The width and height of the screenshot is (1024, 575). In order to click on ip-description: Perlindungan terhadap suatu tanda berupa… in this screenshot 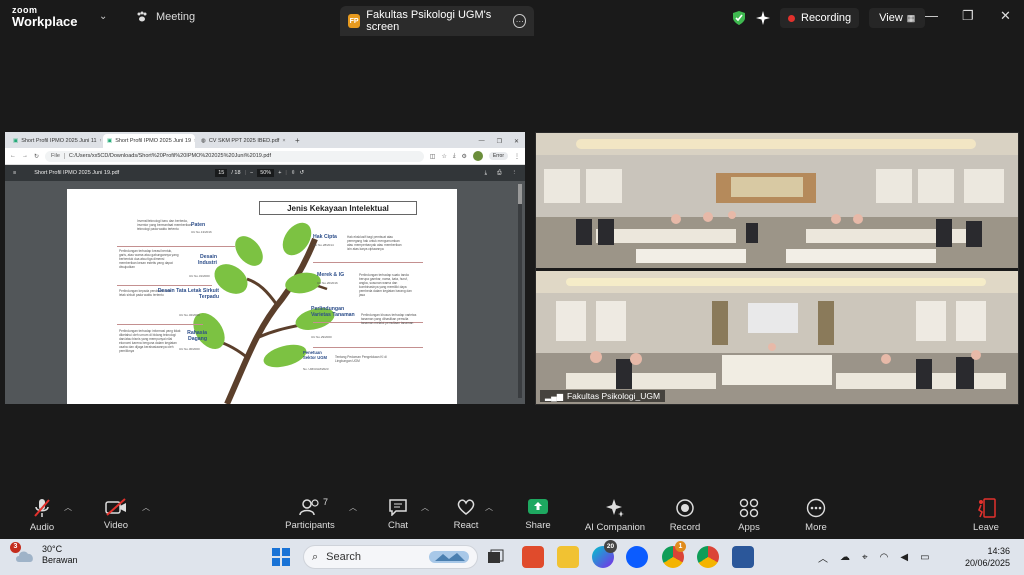, I will do `click(385, 285)`.